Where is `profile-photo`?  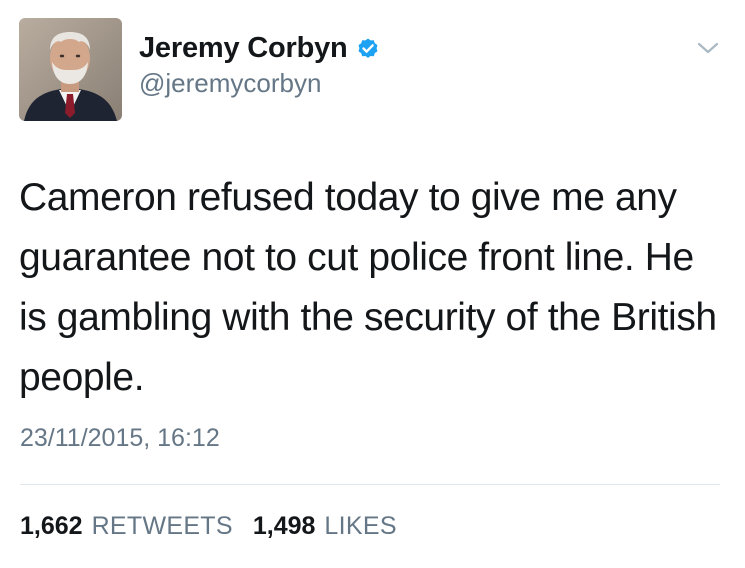 profile-photo is located at coordinates (70, 69).